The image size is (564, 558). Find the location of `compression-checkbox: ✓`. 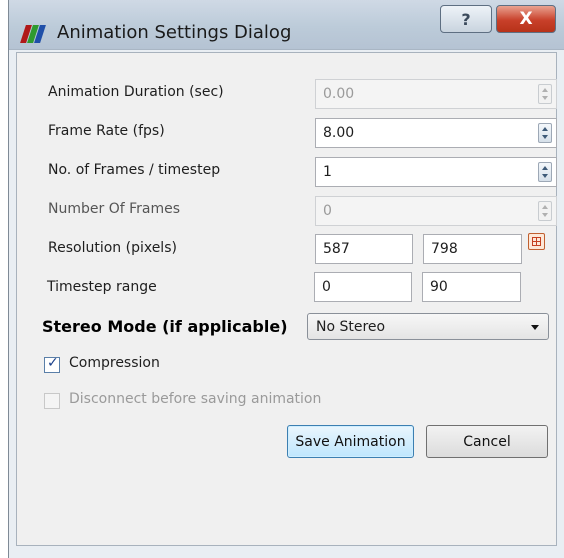

compression-checkbox: ✓ is located at coordinates (52, 364).